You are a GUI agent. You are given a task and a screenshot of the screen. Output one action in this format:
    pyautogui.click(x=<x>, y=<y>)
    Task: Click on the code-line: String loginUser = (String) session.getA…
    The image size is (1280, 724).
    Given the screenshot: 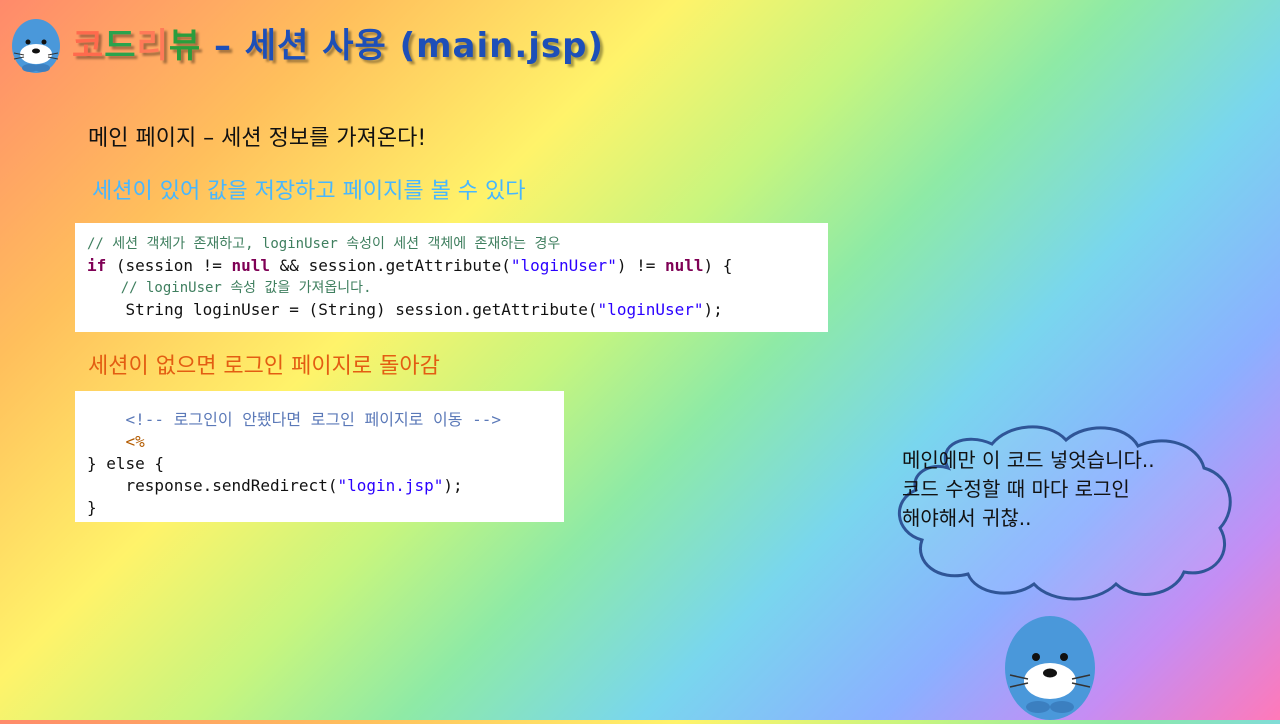 What is the action you would take?
    pyautogui.click(x=405, y=309)
    